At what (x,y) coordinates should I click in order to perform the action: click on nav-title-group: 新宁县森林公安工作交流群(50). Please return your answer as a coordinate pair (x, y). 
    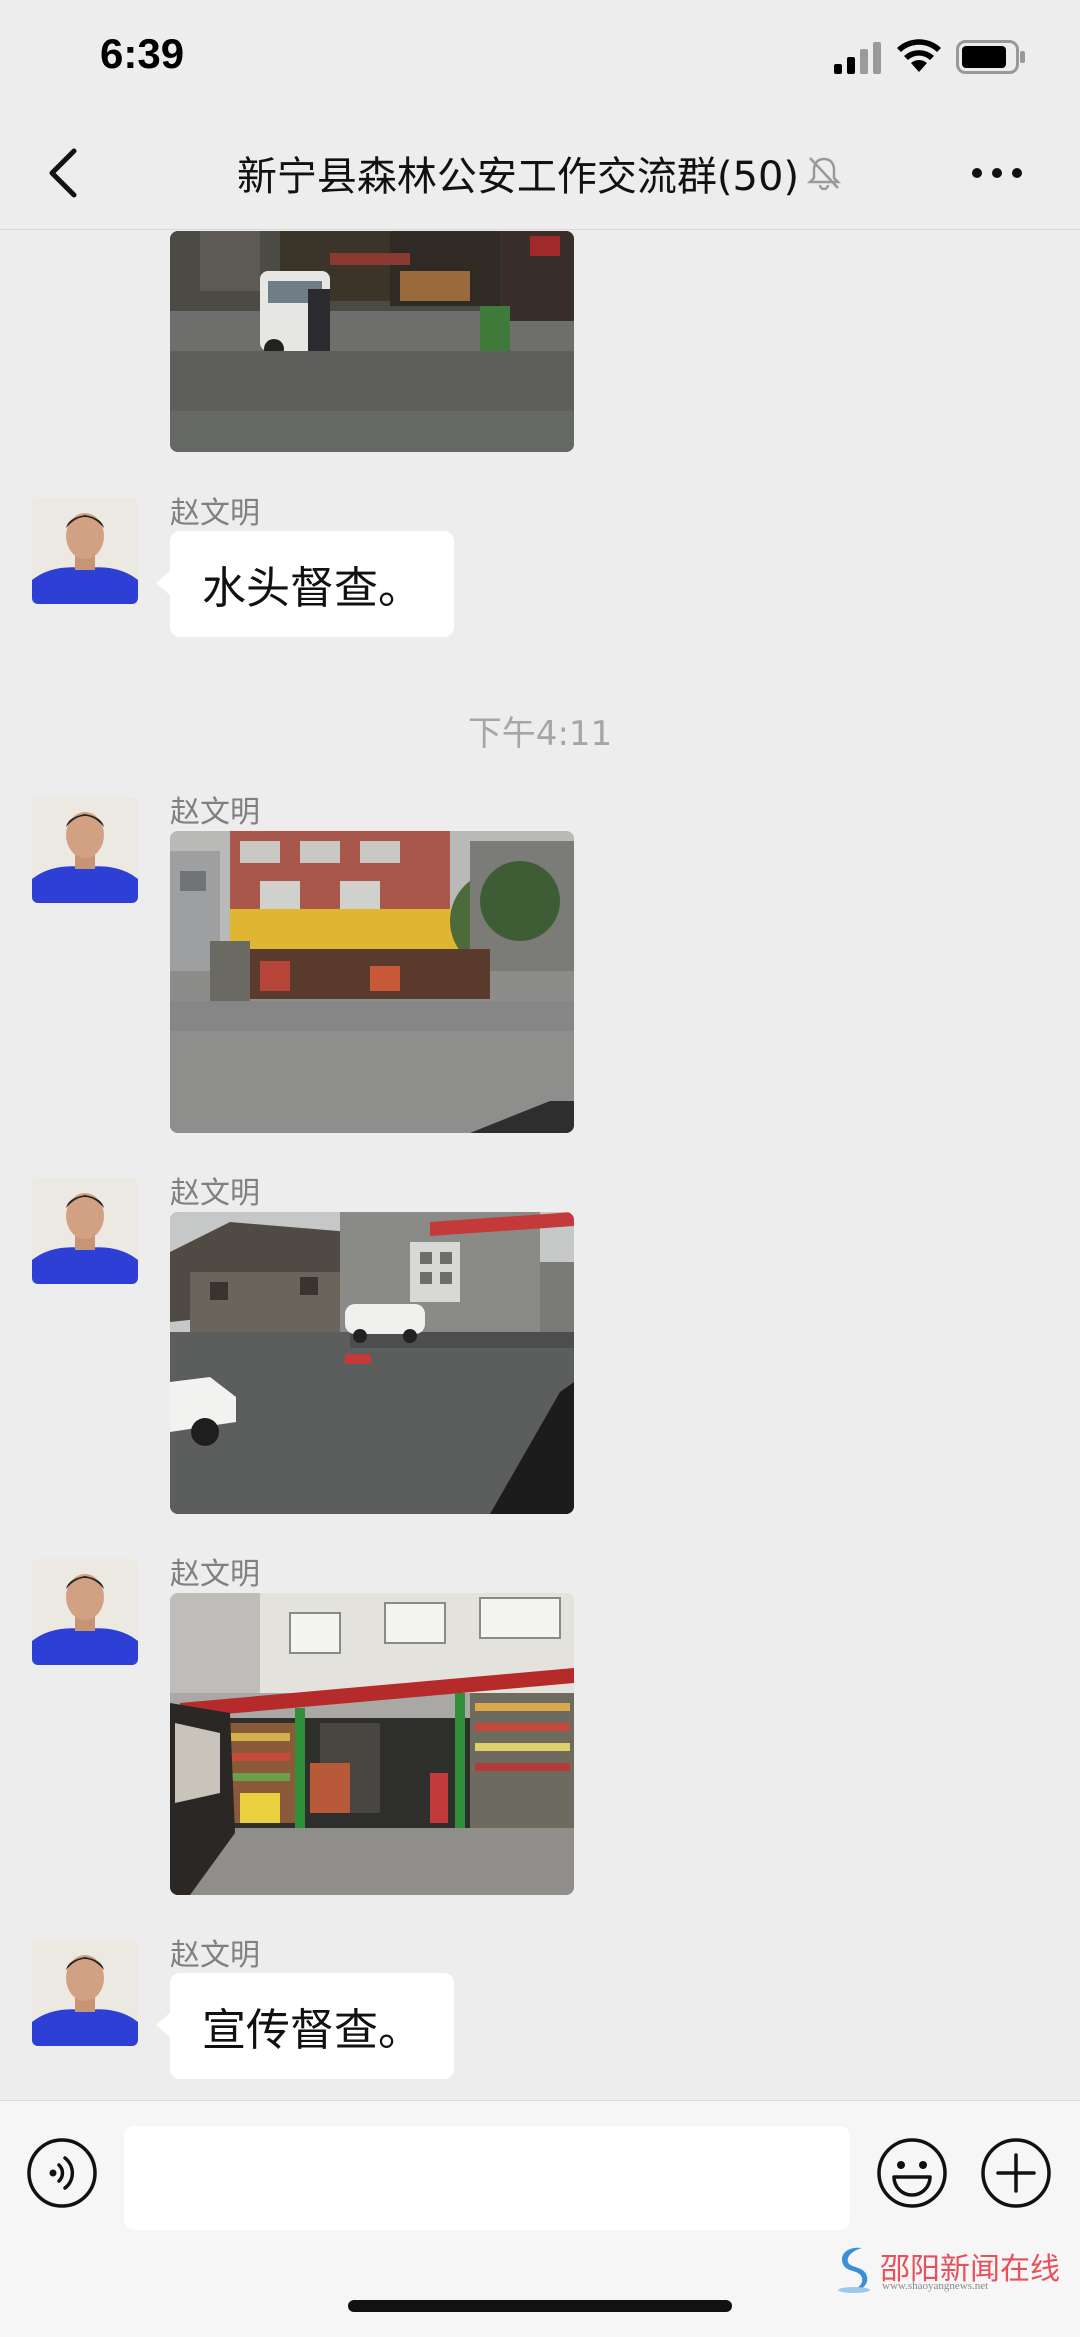
    Looking at the image, I should click on (540, 173).